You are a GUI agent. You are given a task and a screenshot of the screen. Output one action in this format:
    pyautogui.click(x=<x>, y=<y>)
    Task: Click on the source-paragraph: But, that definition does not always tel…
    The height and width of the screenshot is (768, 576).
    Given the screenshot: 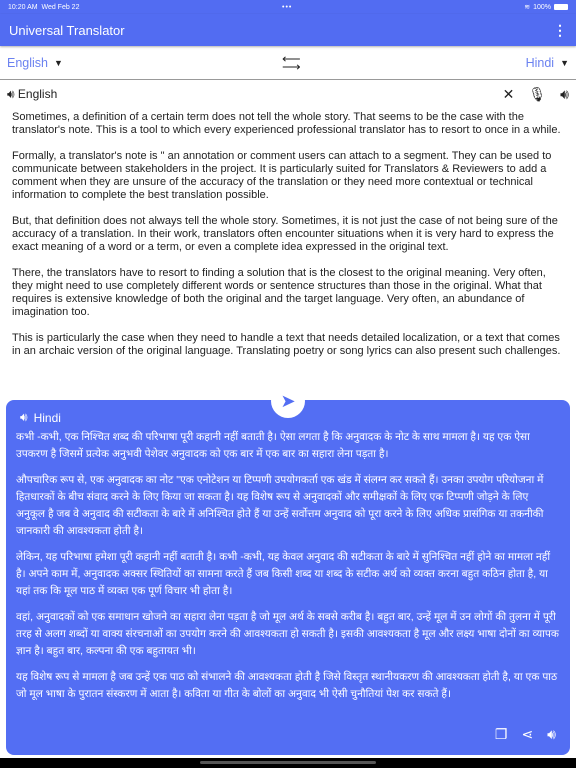 What is the action you would take?
    pyautogui.click(x=285, y=234)
    